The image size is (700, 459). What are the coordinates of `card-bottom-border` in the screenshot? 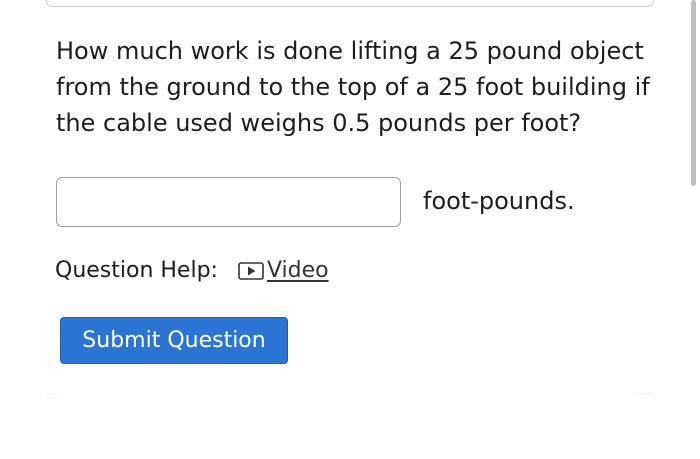 It's located at (349, 393).